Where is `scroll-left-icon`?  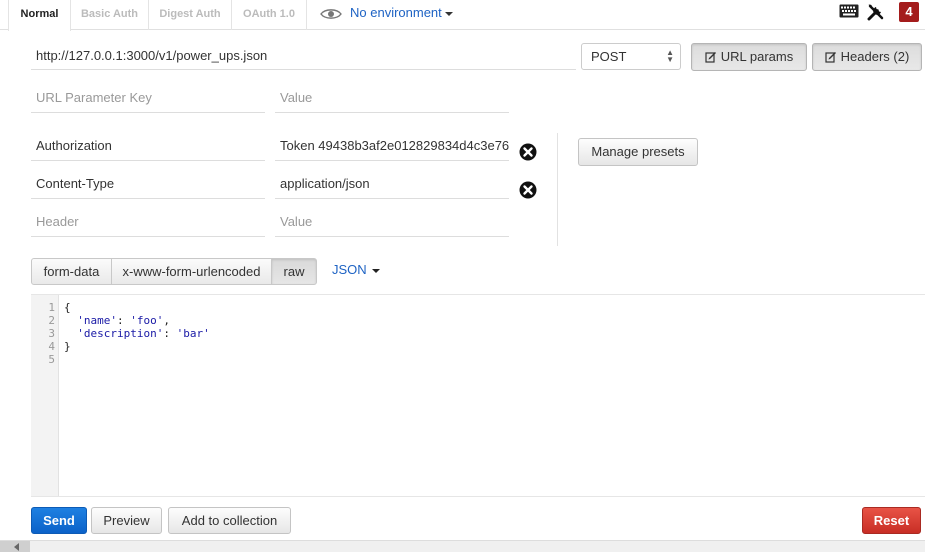 scroll-left-icon is located at coordinates (16, 547).